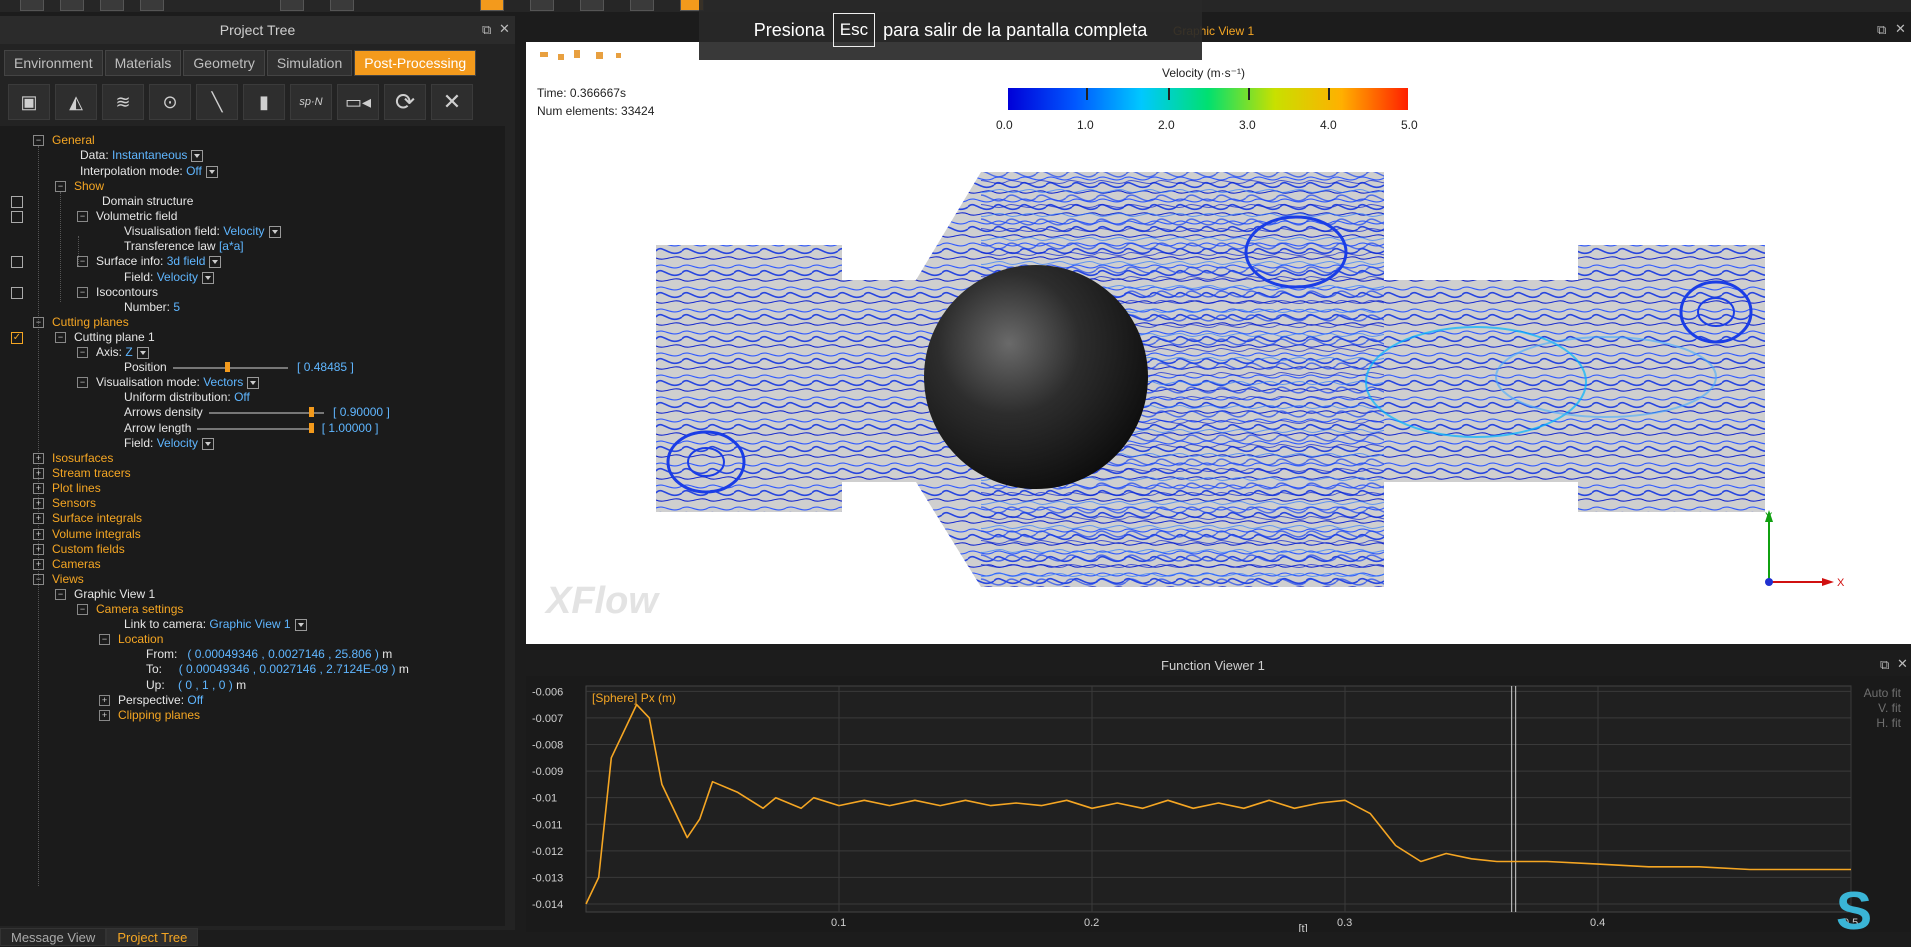 This screenshot has height=947, width=1911. What do you see at coordinates (131, 639) in the screenshot?
I see `tree-item-location: − Location` at bounding box center [131, 639].